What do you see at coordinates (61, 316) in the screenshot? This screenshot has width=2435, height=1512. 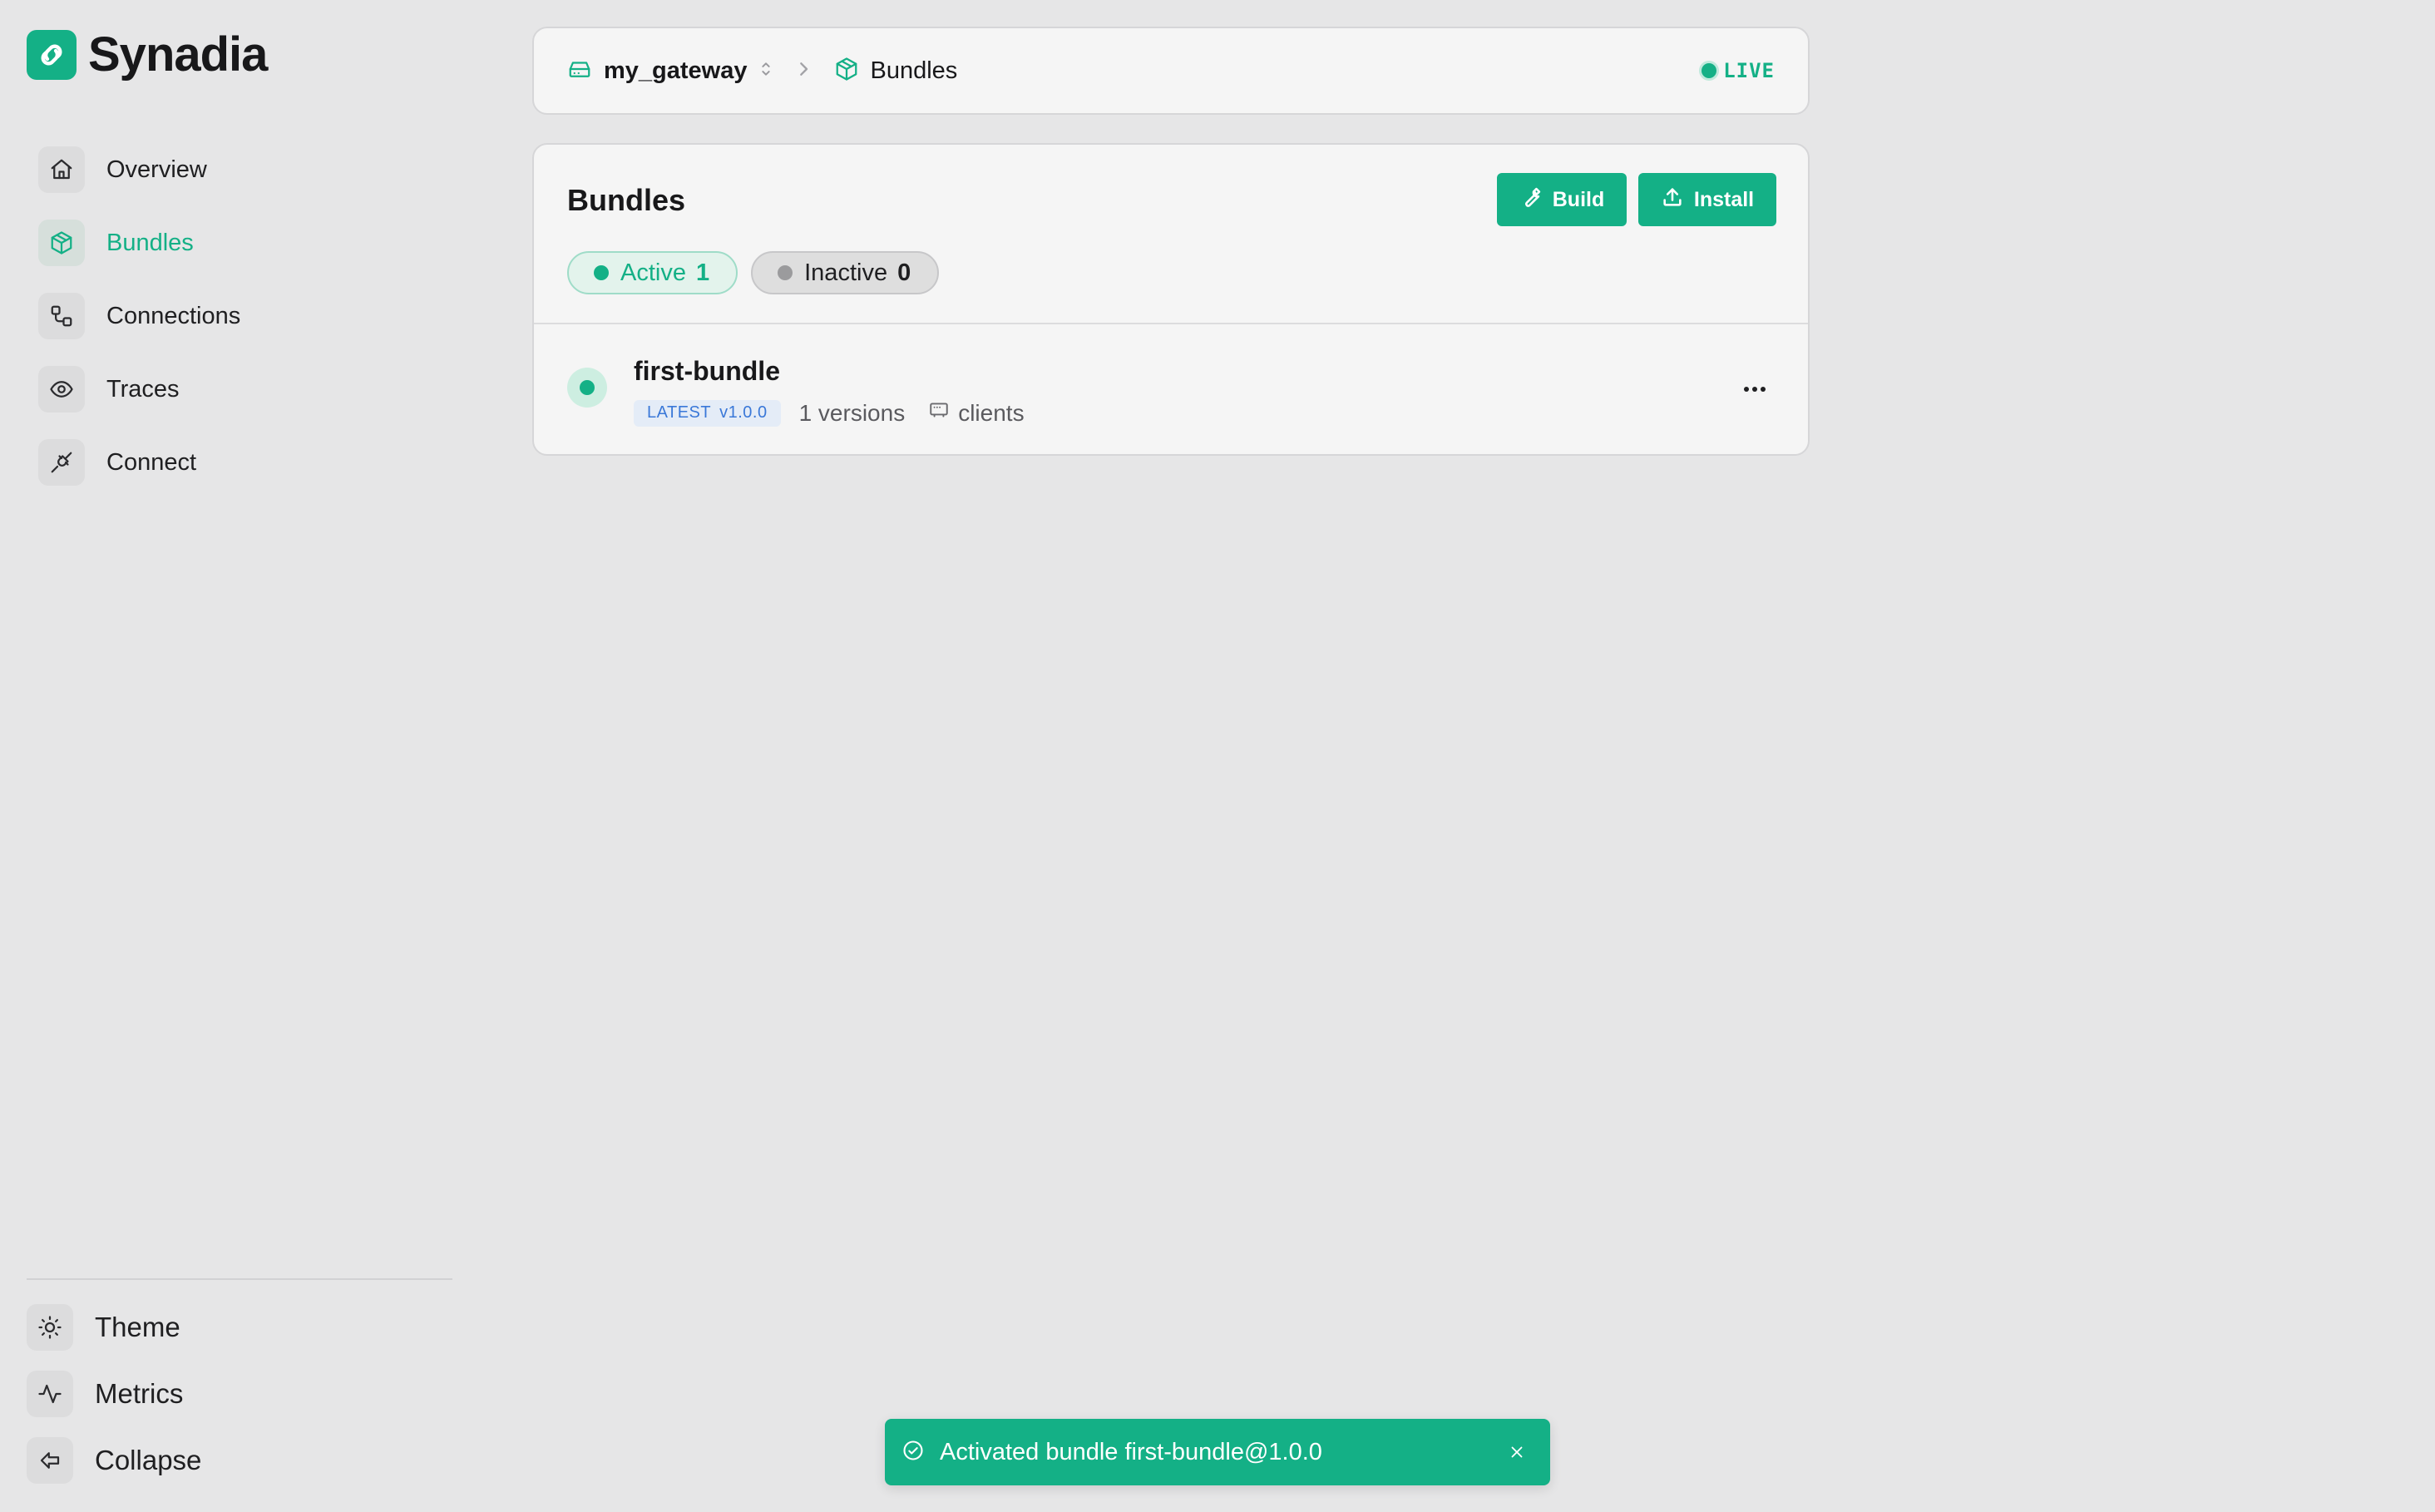 I see `connections-icon` at bounding box center [61, 316].